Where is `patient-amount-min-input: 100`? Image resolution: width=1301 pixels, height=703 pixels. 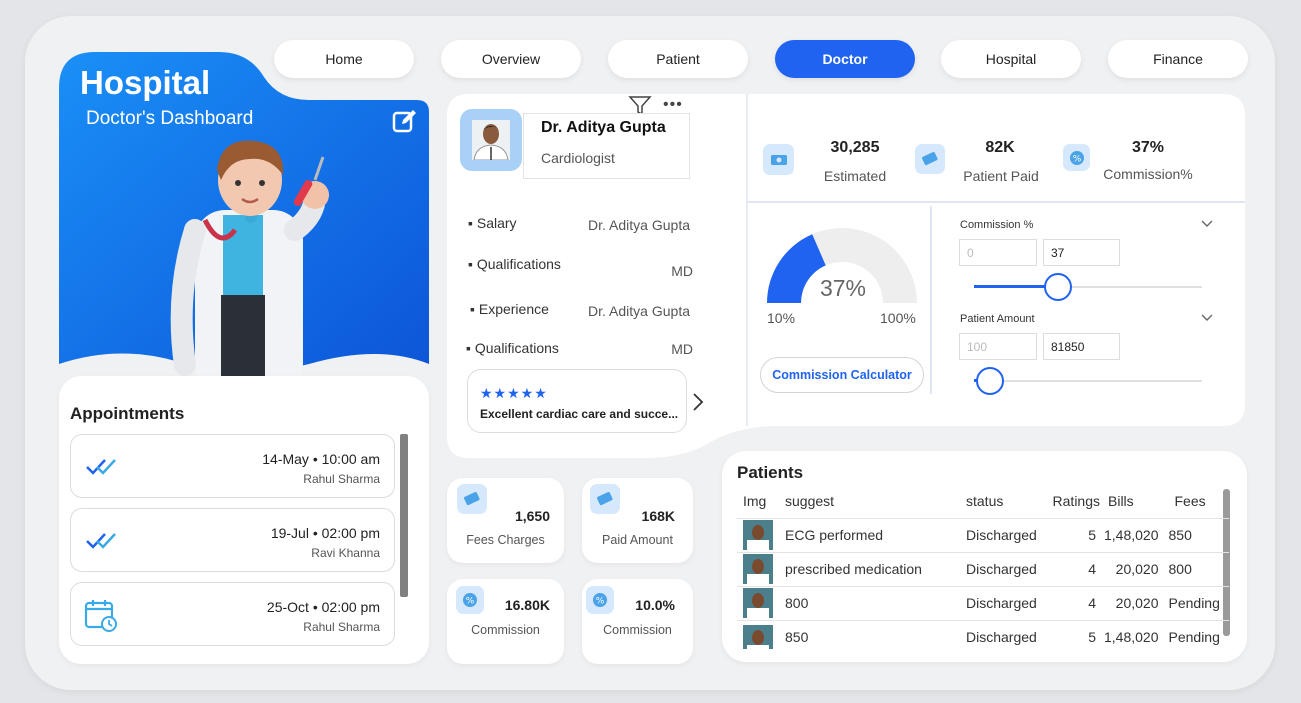 patient-amount-min-input: 100 is located at coordinates (998, 346).